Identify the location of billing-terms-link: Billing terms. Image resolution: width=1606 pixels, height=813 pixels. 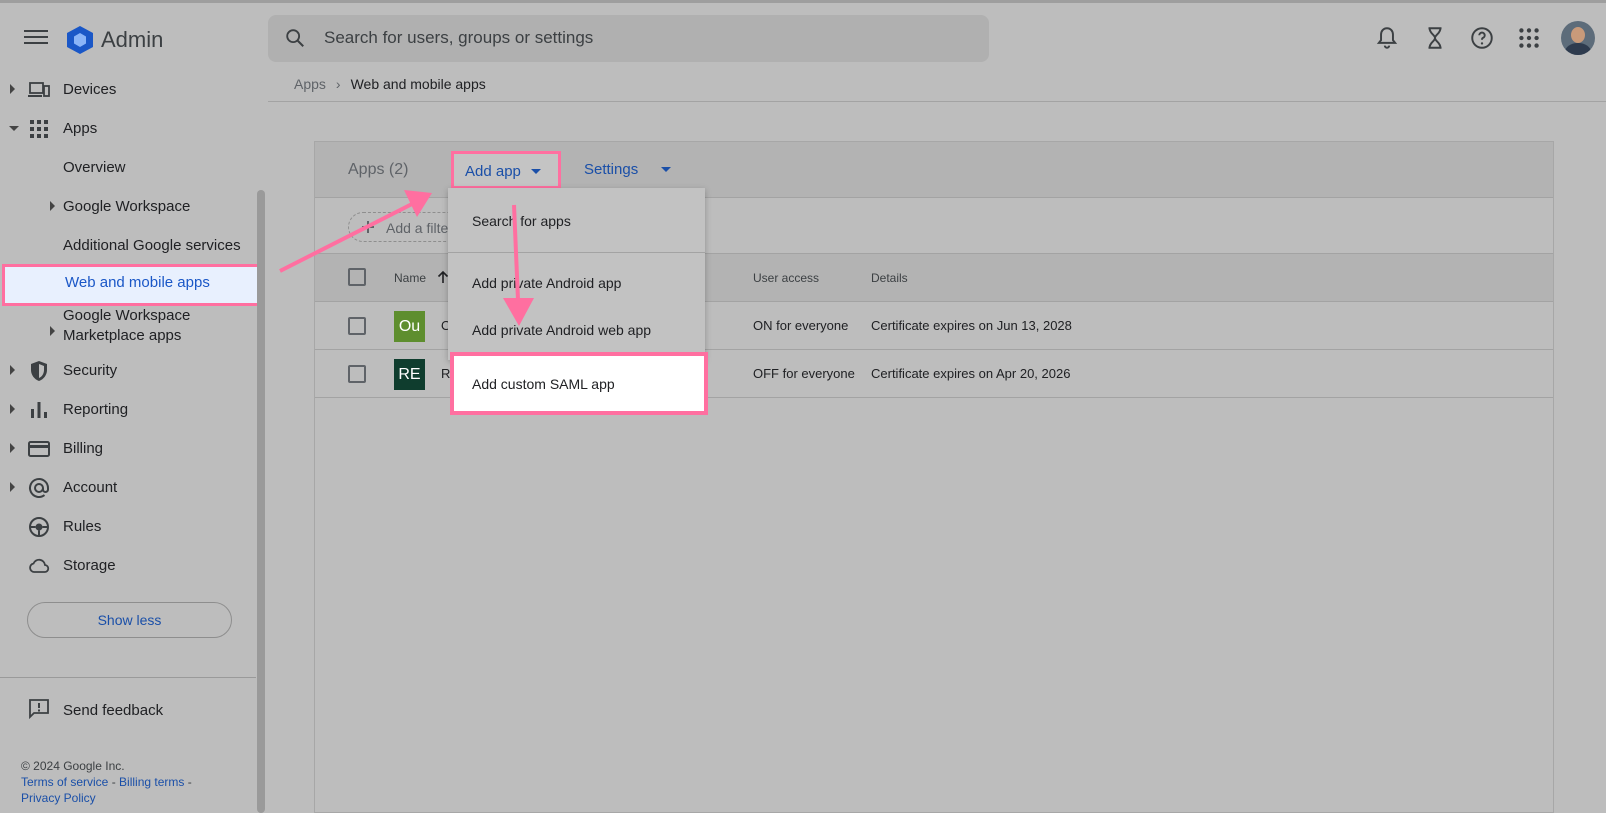
(151, 782).